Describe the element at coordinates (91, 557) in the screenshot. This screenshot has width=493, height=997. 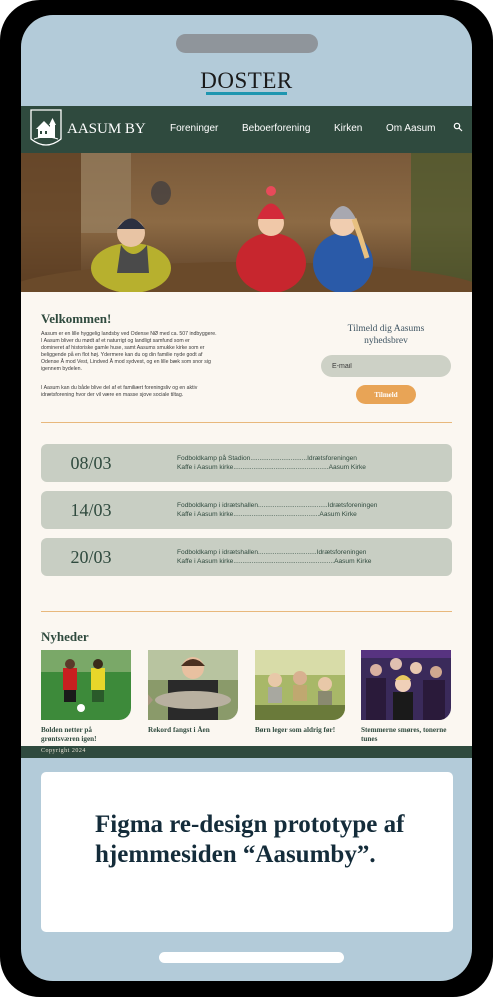
I see `event-date: 20/03` at that location.